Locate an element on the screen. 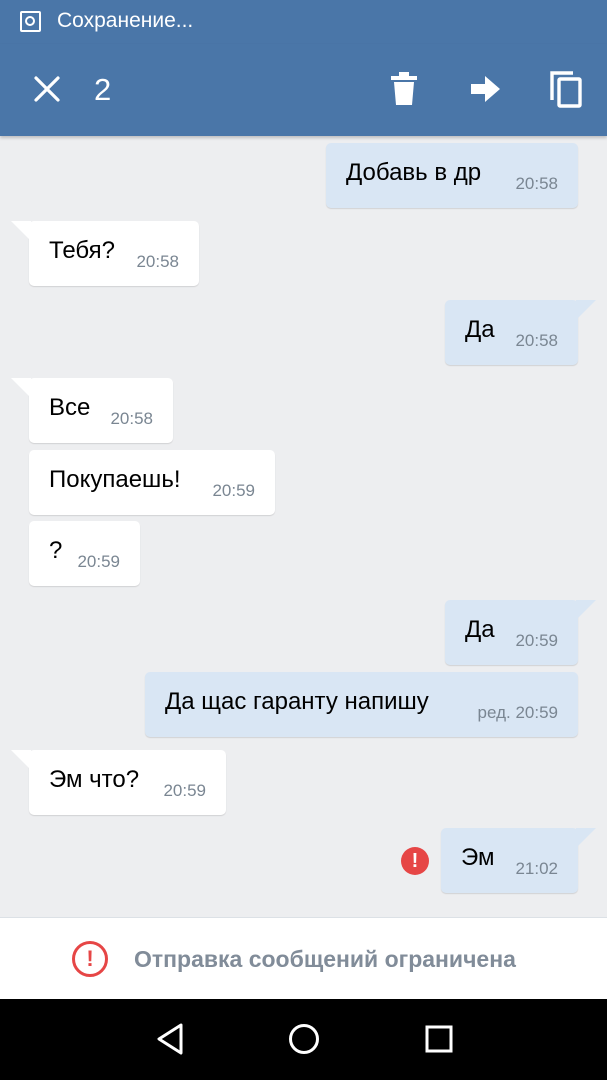  selection-toolbar: 2 is located at coordinates (303, 90).